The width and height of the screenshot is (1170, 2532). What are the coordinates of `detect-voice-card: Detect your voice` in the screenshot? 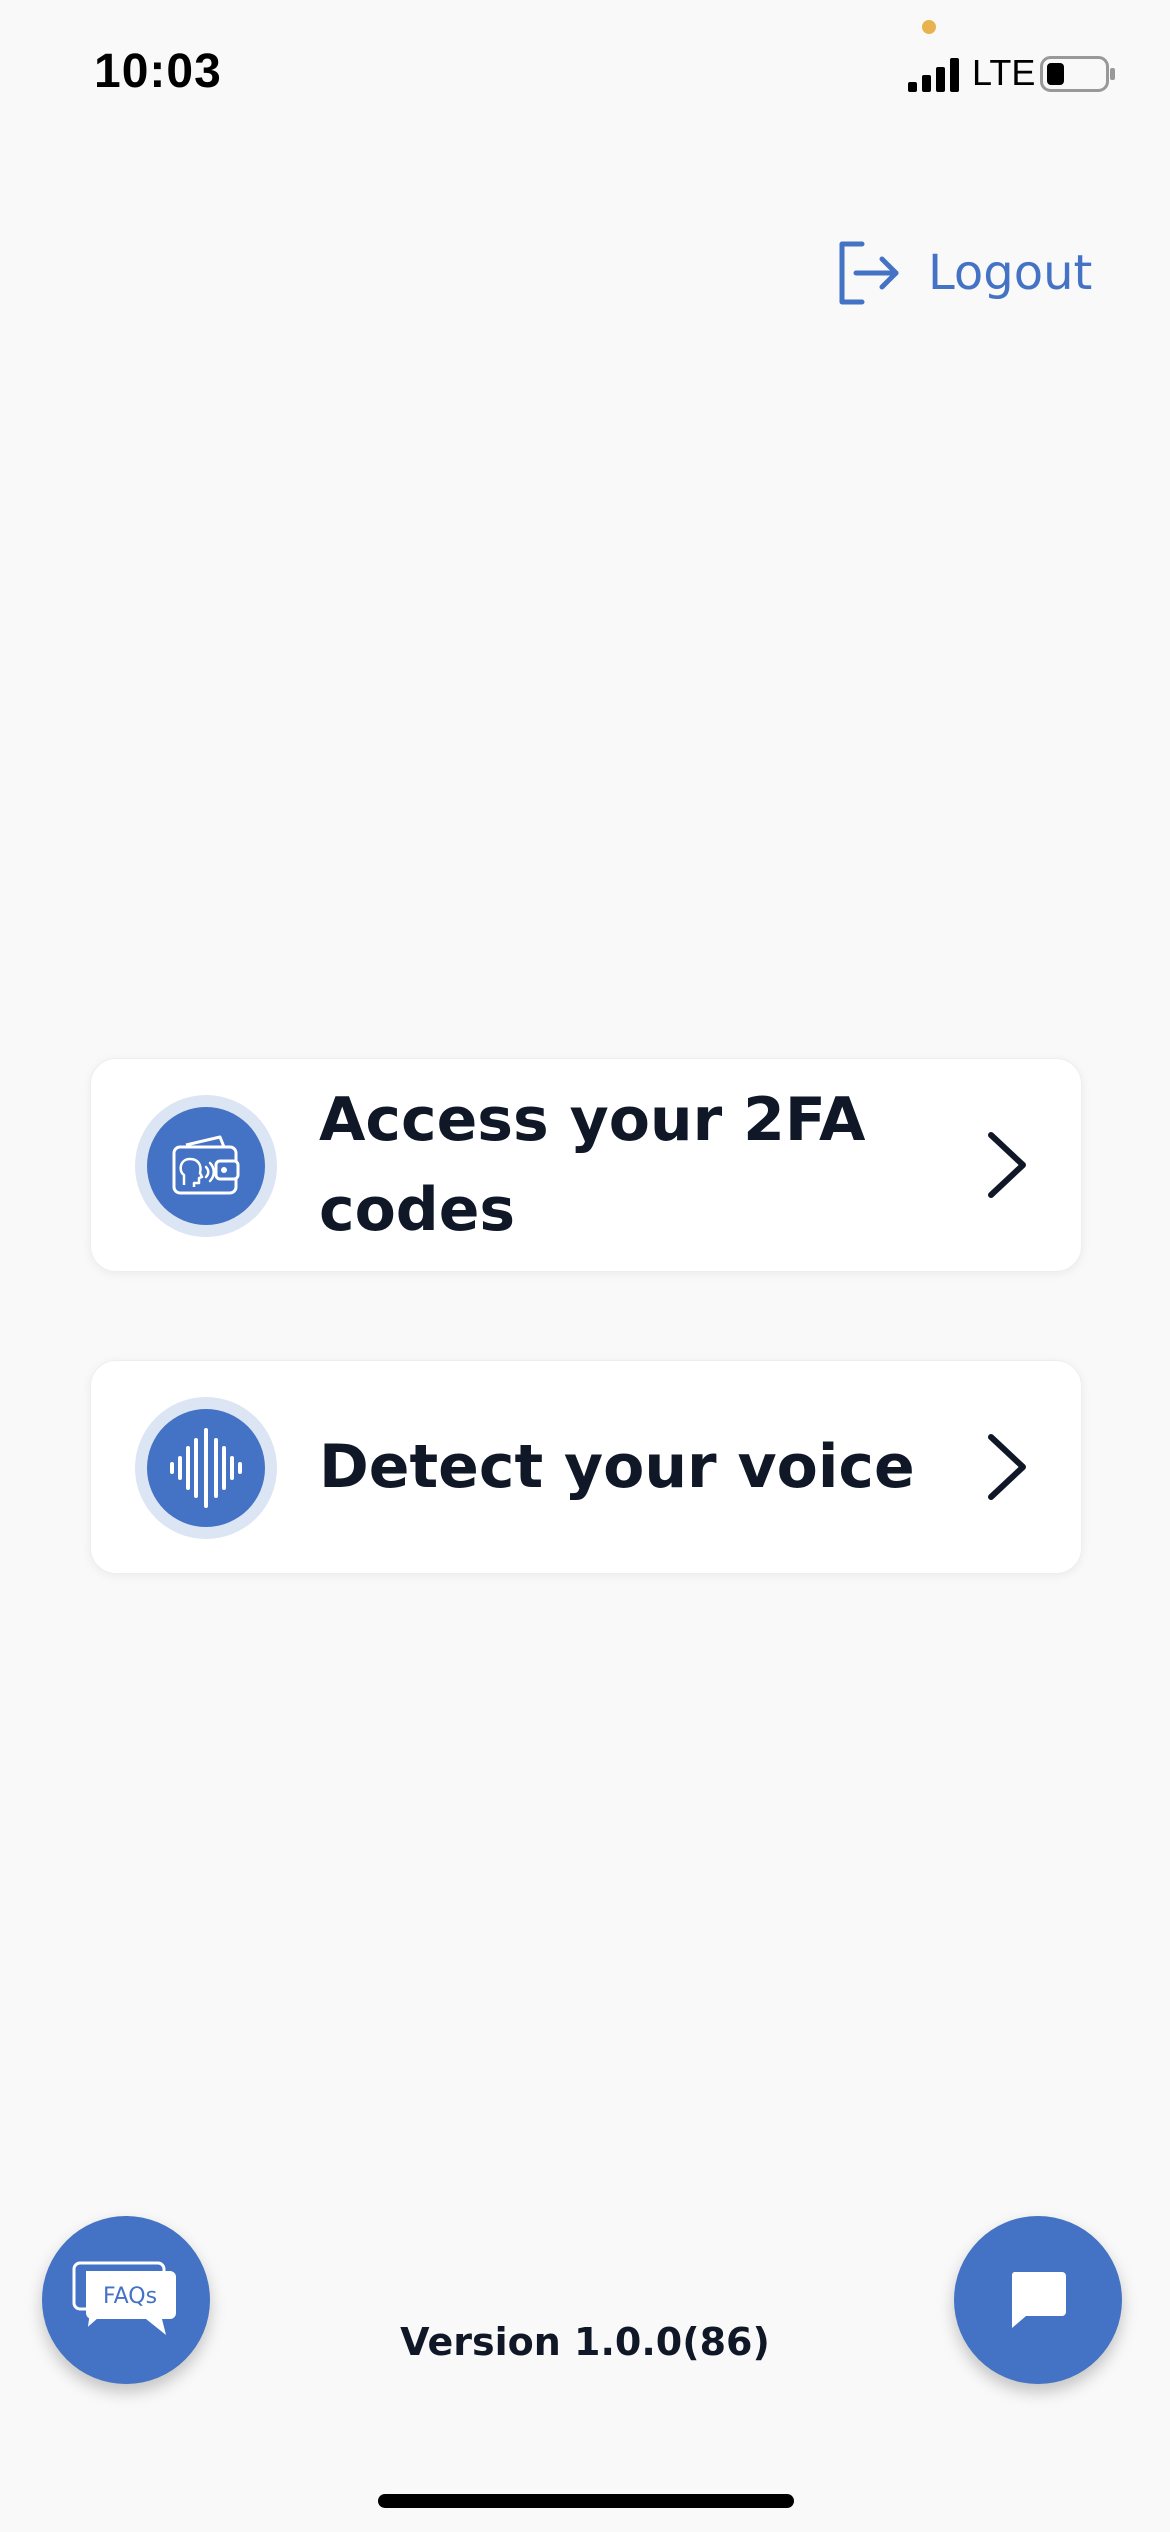 It's located at (586, 1467).